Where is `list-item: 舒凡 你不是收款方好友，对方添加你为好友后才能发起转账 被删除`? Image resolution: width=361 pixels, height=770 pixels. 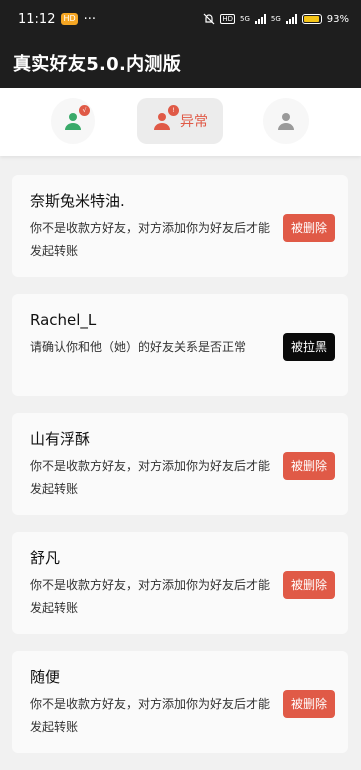 list-item: 舒凡 你不是收款方好友，对方添加你为好友后才能发起转账 被删除 is located at coordinates (180, 583).